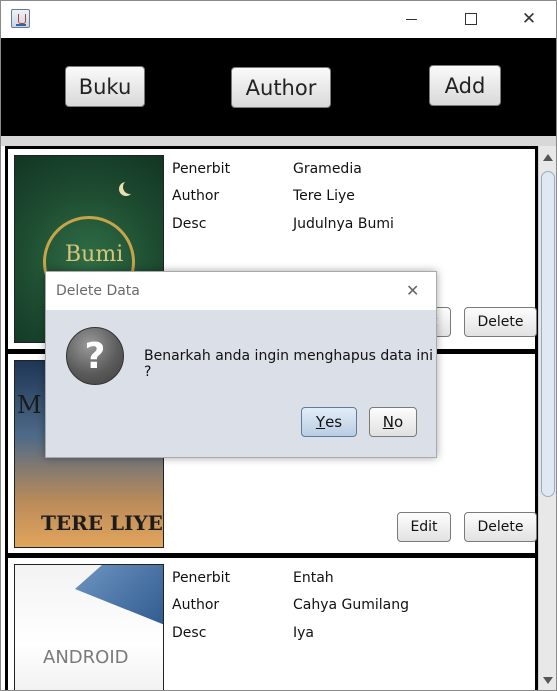  Describe the element at coordinates (98, 291) in the screenshot. I see `dialog-title: Delete Data` at that location.